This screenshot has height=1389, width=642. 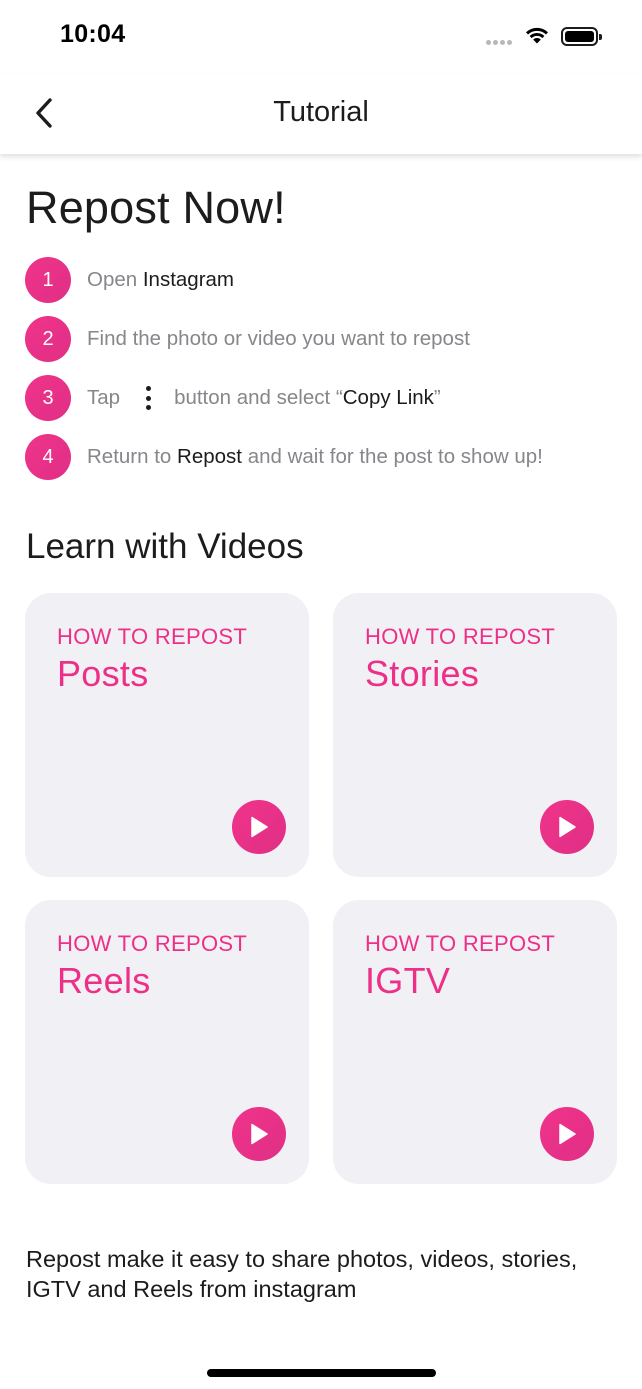 I want to click on card-title: Stories, so click(x=422, y=673).